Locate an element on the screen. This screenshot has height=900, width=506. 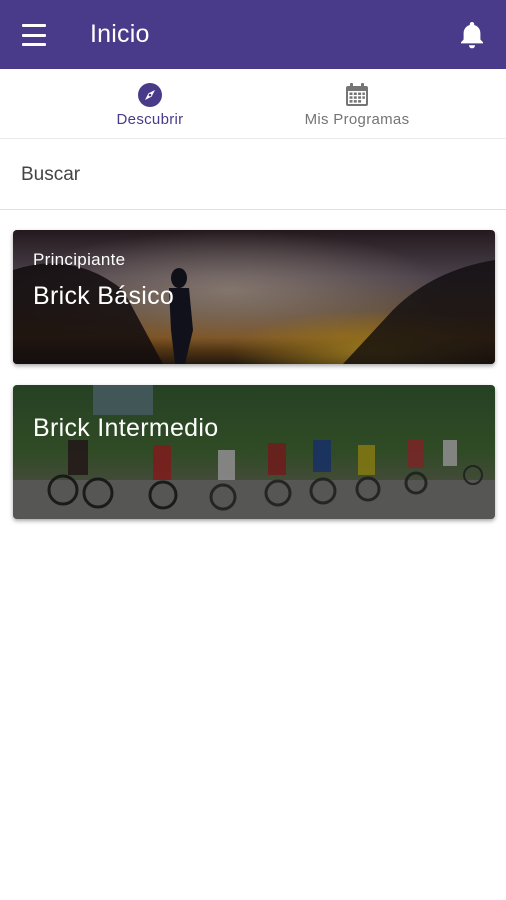
search-bar is located at coordinates (253, 175).